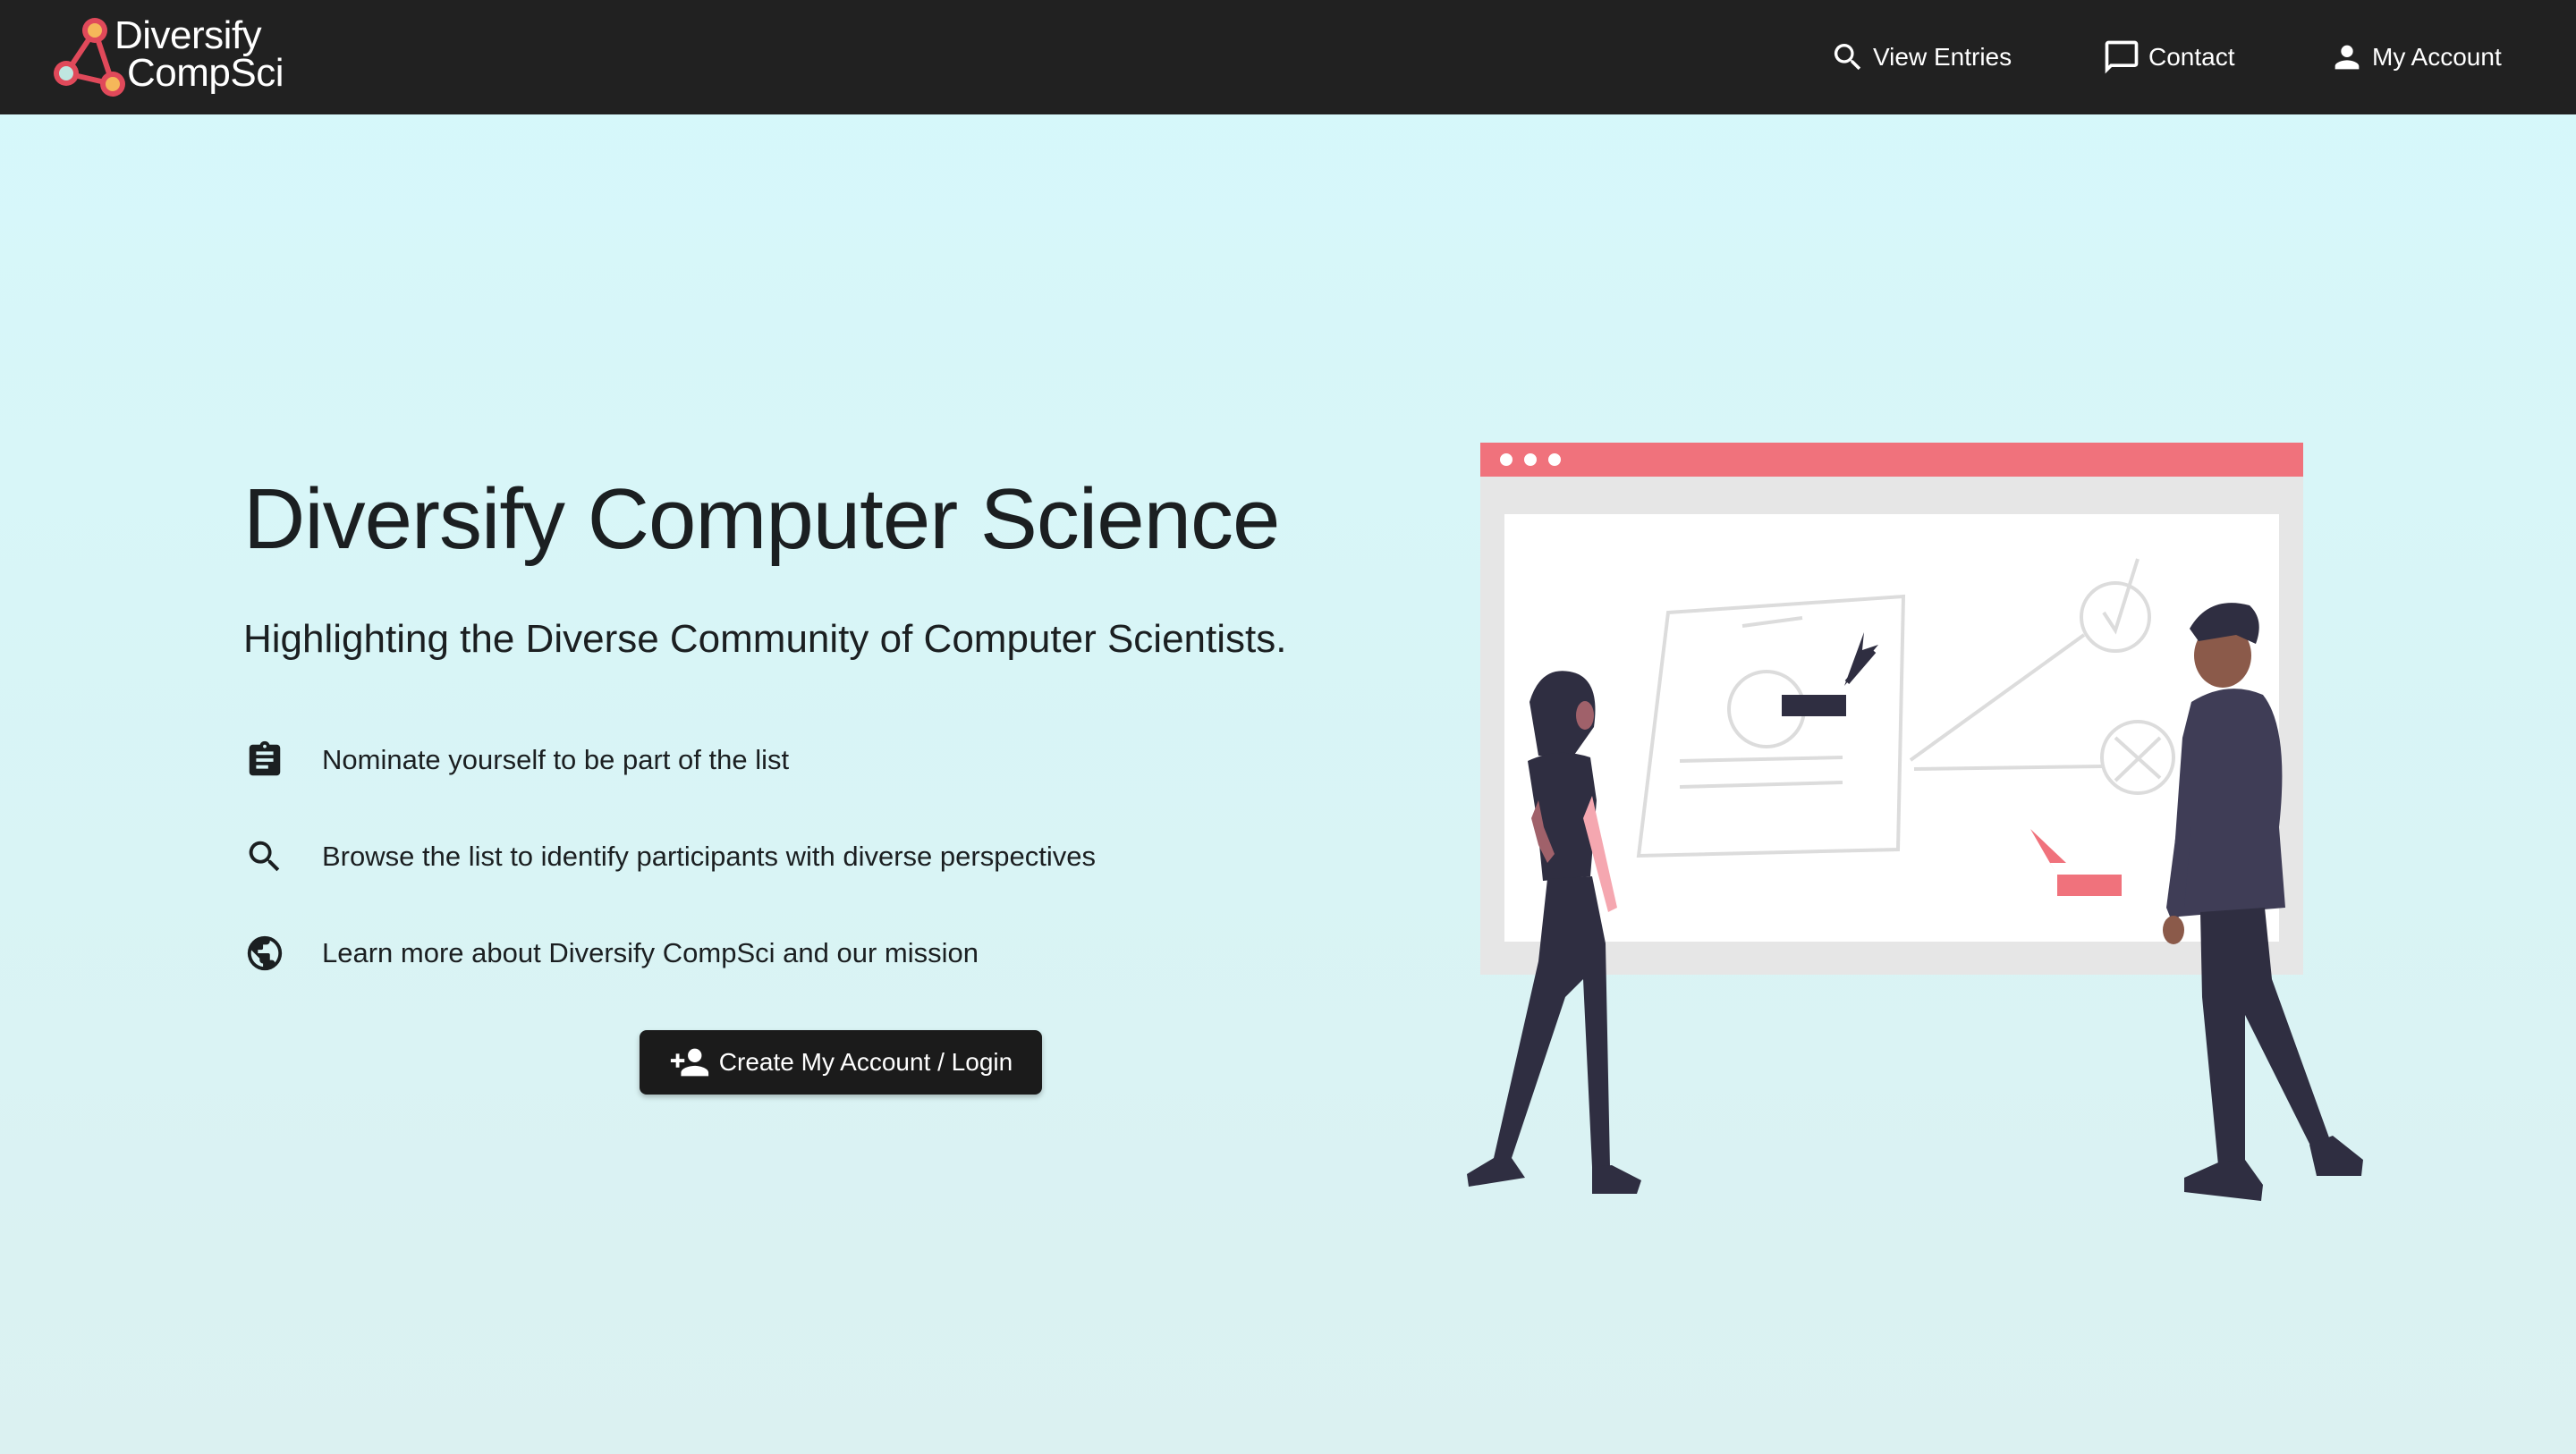 The width and height of the screenshot is (2576, 1454). Describe the element at coordinates (689, 1062) in the screenshot. I see `person-add-icon` at that location.